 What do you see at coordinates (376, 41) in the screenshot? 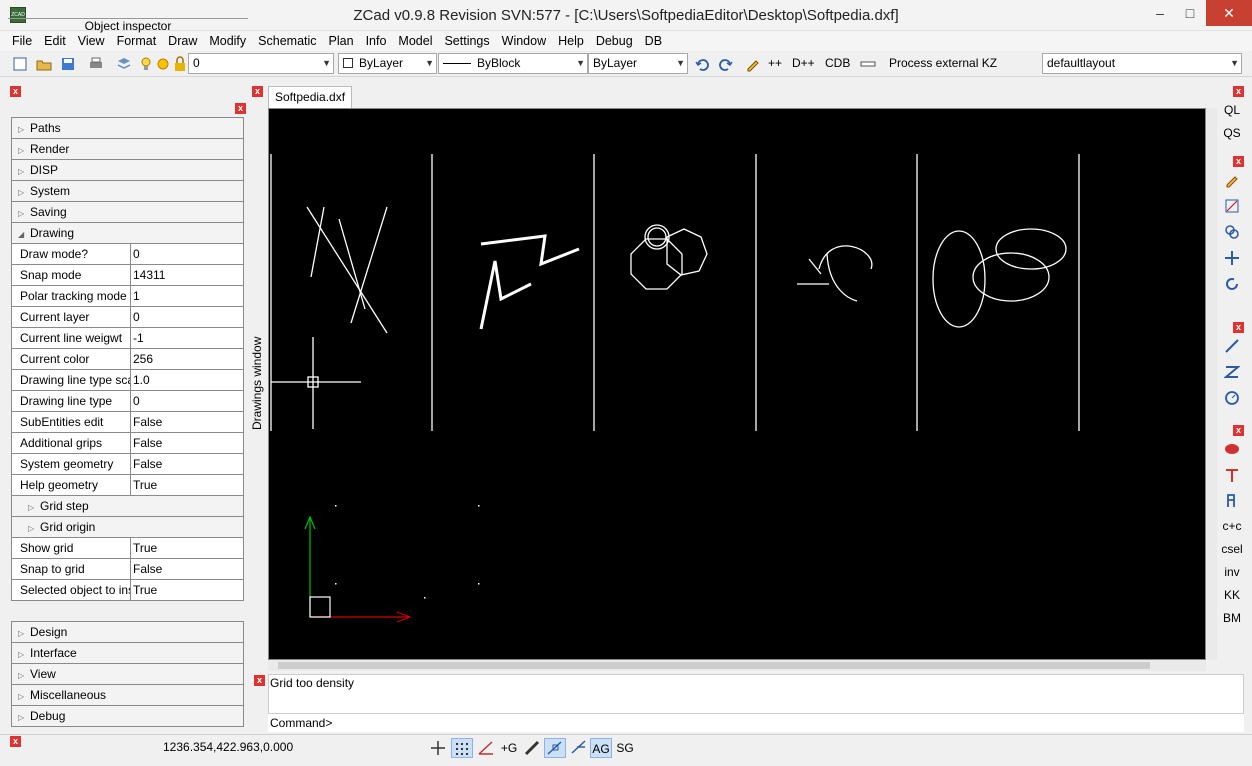
I see `menu-info: Info` at bounding box center [376, 41].